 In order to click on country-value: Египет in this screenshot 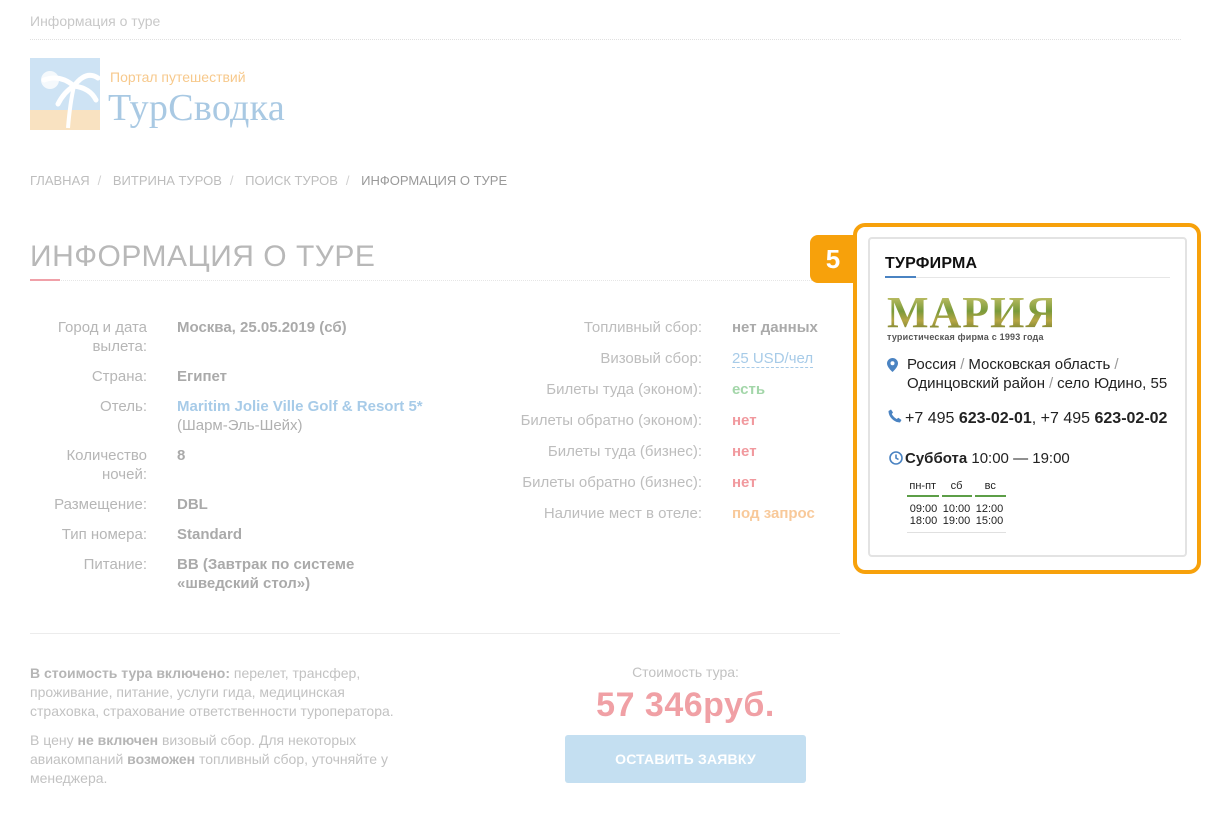, I will do `click(202, 376)`.